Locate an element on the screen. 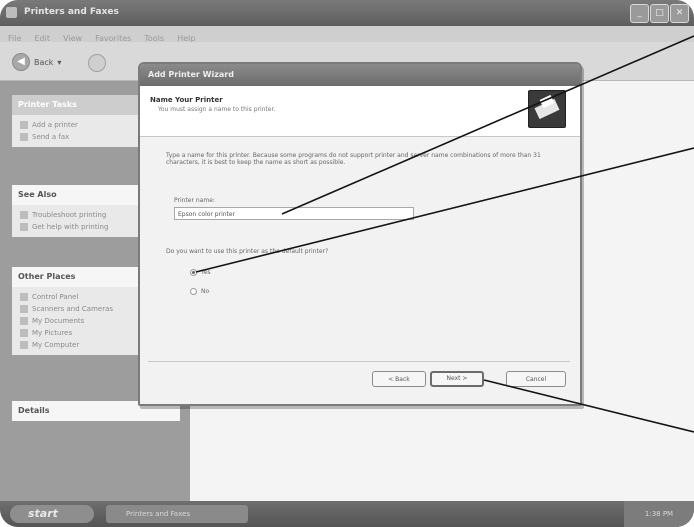  back-arrow-icon: ◀ is located at coordinates (21, 62).